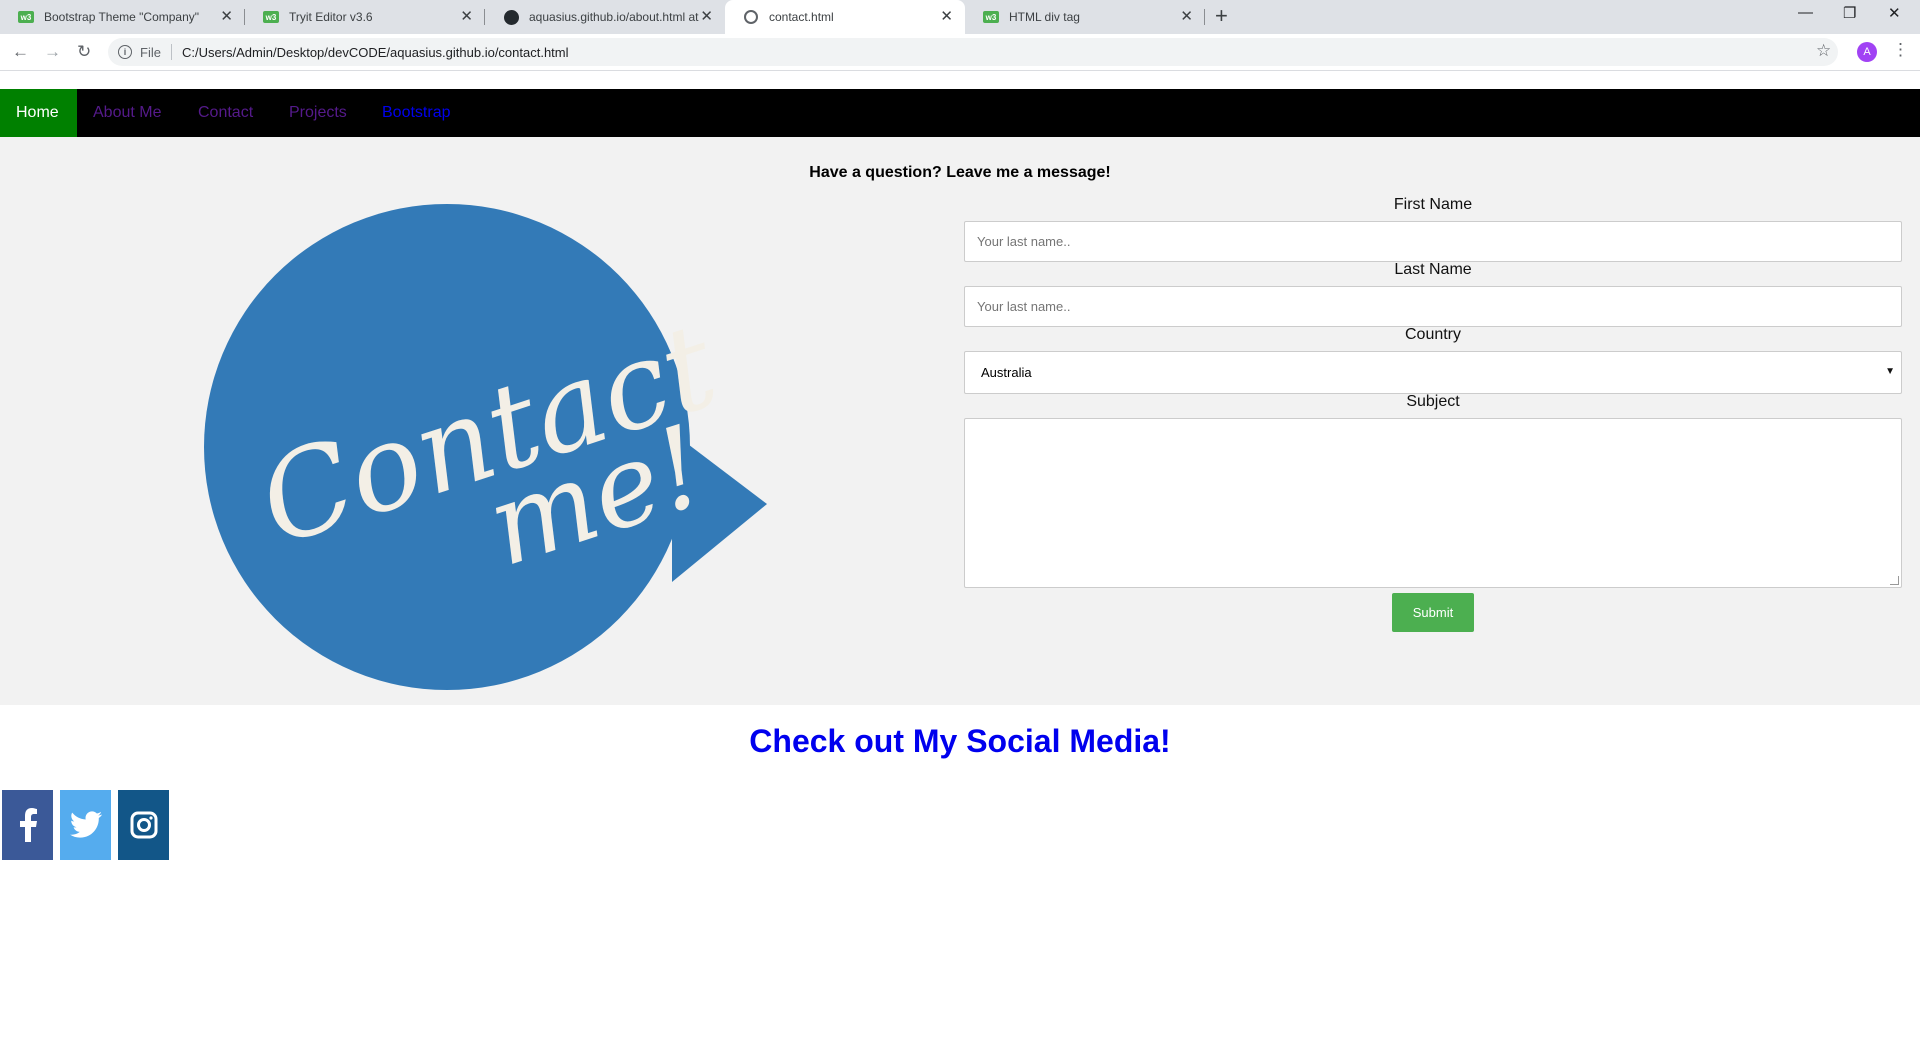 Image resolution: width=1920 pixels, height=1039 pixels. I want to click on nav-bootstrap: Bootstrap, so click(416, 113).